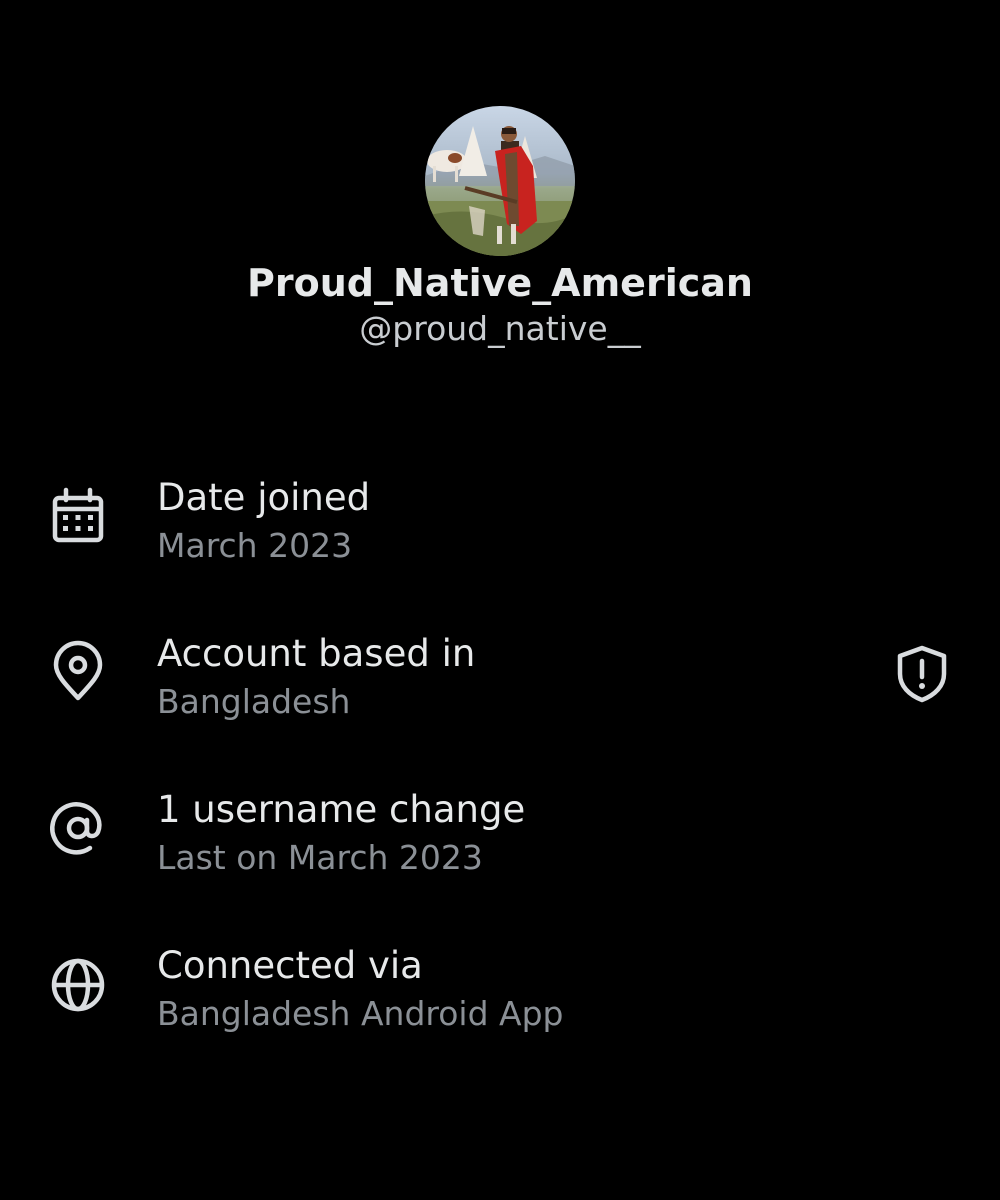  What do you see at coordinates (500, 328) in the screenshot?
I see `username-handle: @proud_native__` at bounding box center [500, 328].